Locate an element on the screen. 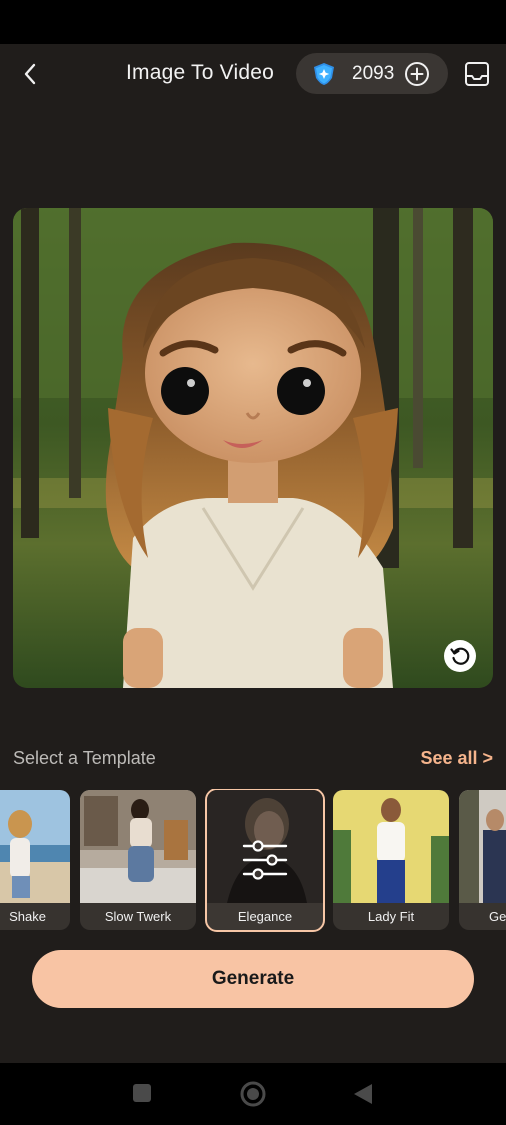 This screenshot has height=1125, width=506. recents-square-icon is located at coordinates (142, 1093).